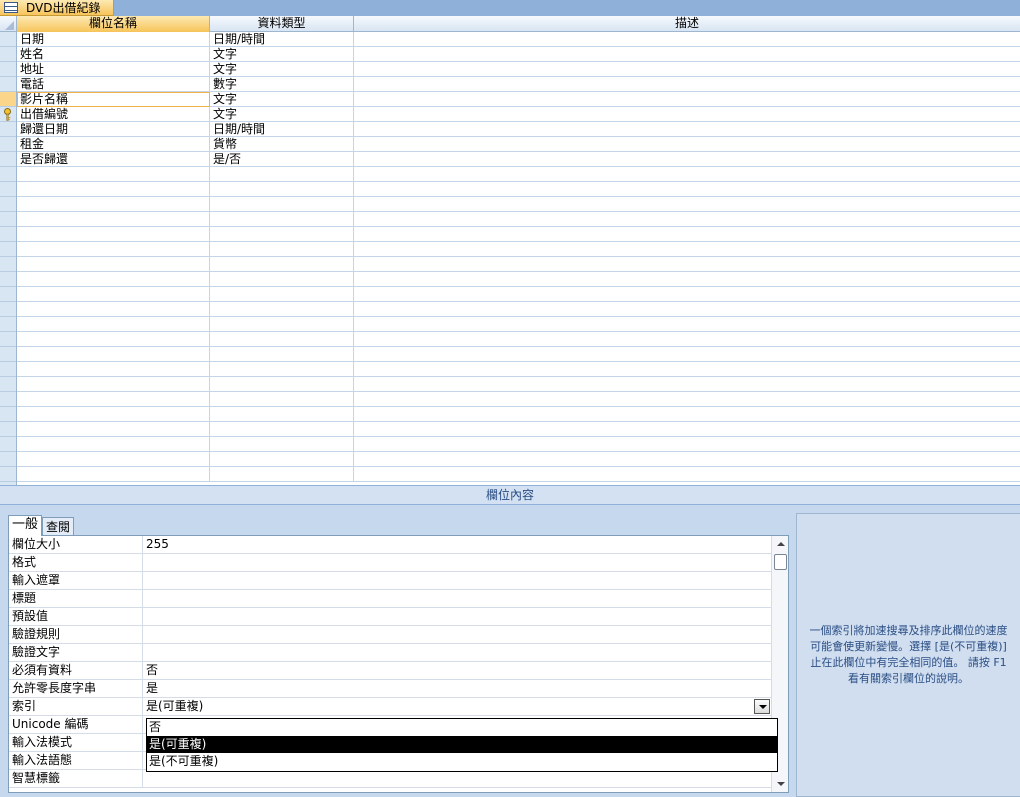 This screenshot has width=1020, height=797. I want to click on data-type-cell: 貨幣, so click(282, 144).